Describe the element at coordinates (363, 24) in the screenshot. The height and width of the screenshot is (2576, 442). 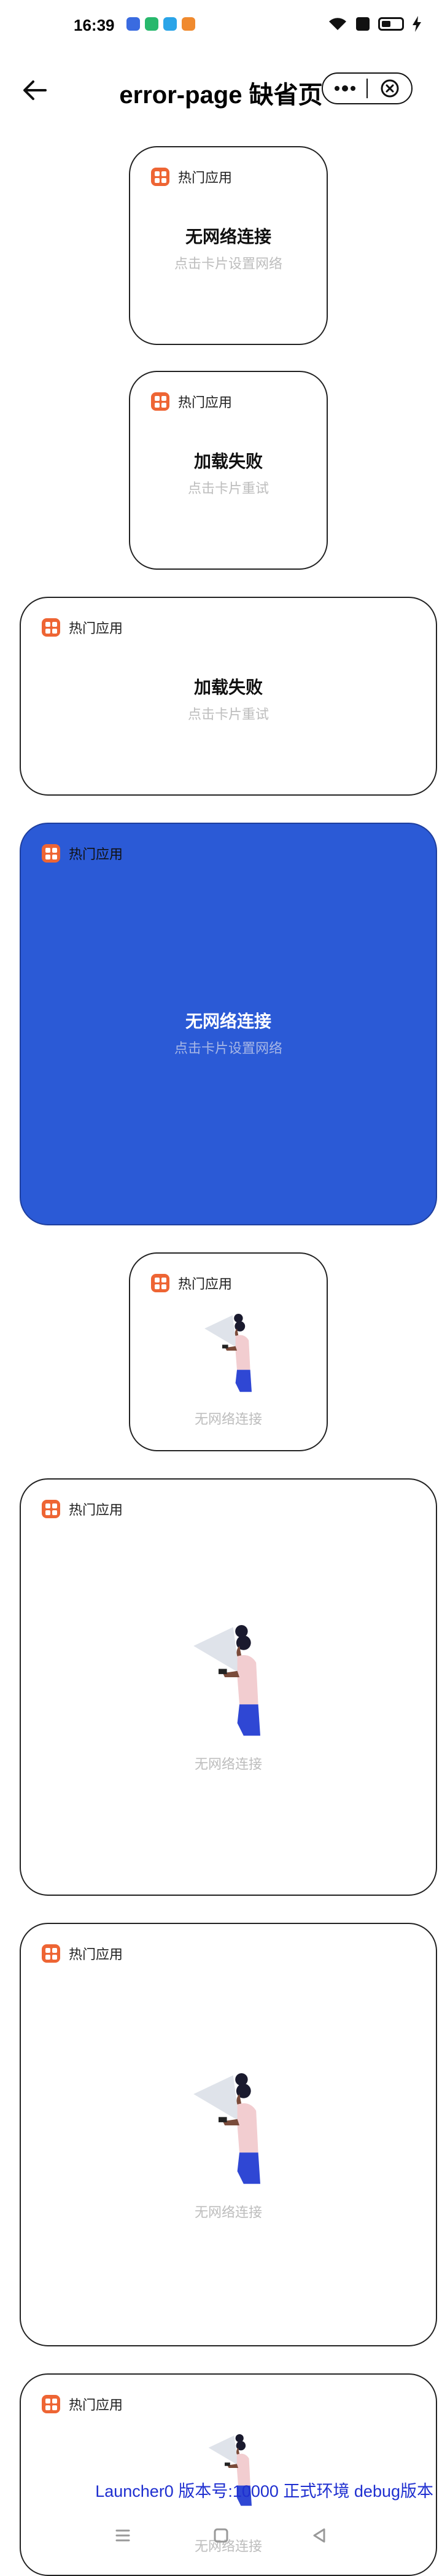
I see `sim-icon` at that location.